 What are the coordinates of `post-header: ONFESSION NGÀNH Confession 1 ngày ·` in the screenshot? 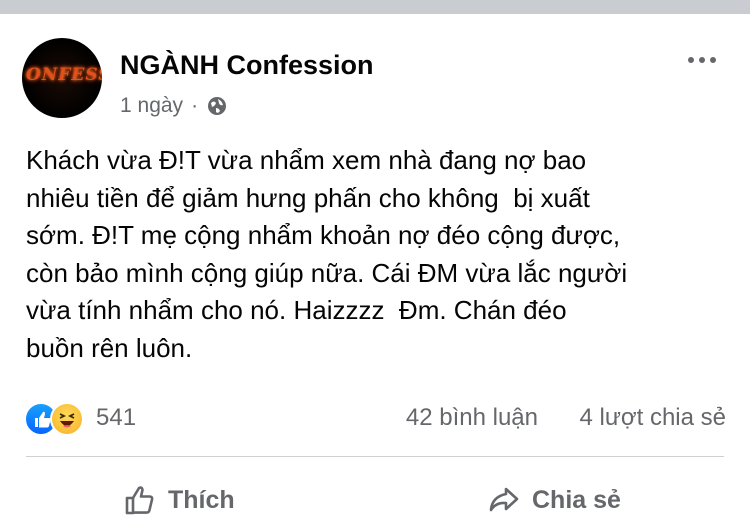 It's located at (372, 78).